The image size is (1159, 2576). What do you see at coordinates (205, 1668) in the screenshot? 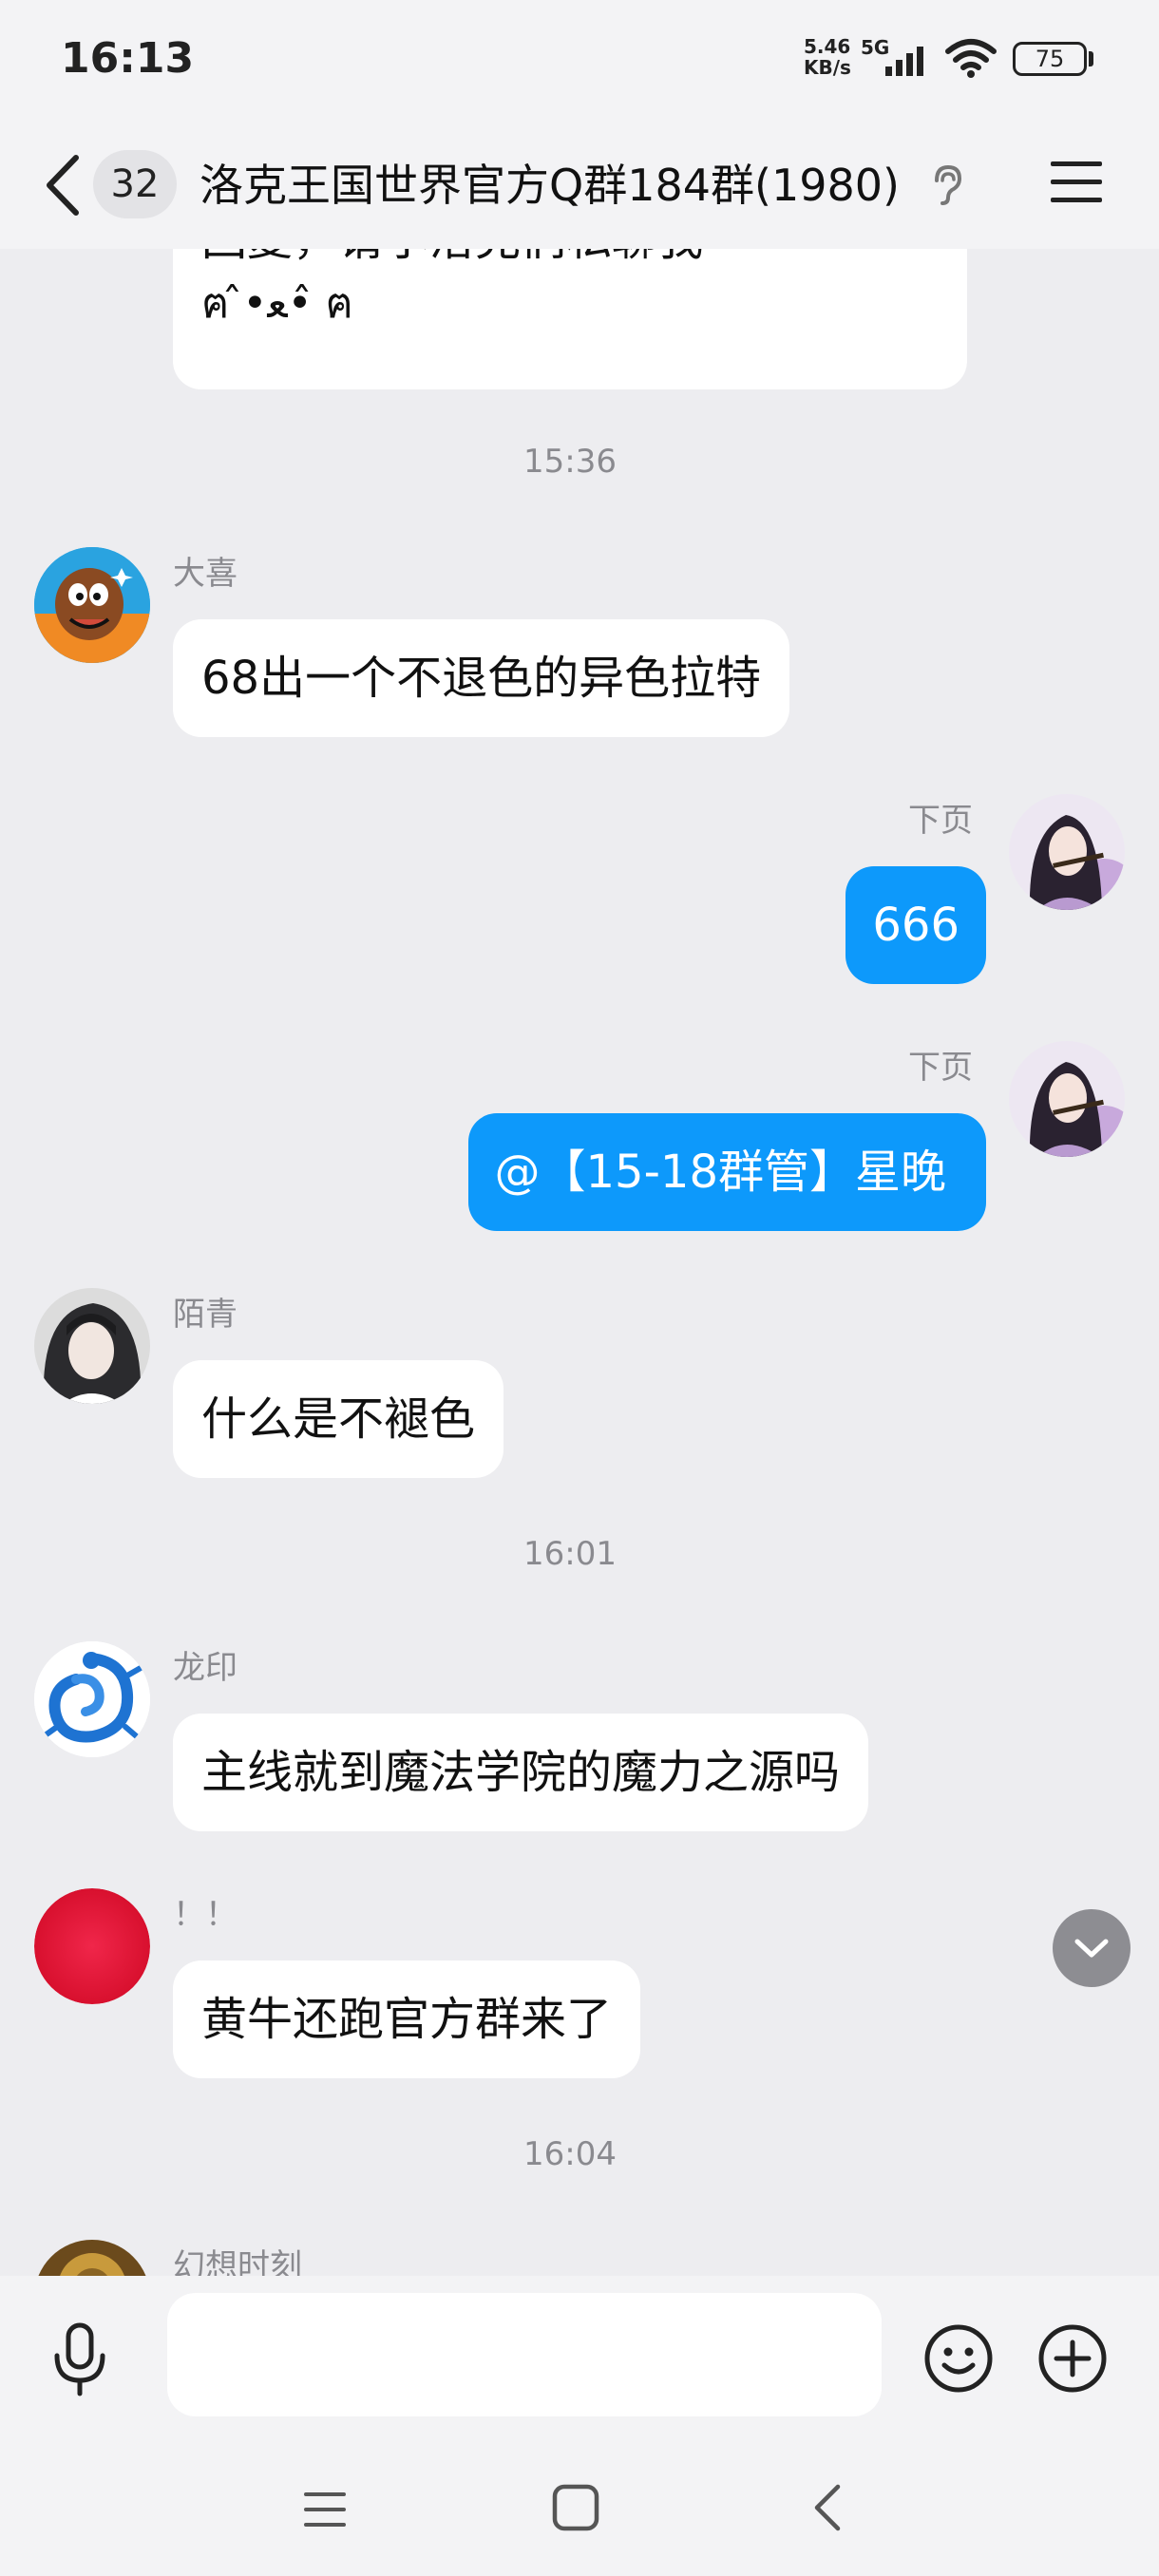
I see `sender-name: 龙印` at bounding box center [205, 1668].